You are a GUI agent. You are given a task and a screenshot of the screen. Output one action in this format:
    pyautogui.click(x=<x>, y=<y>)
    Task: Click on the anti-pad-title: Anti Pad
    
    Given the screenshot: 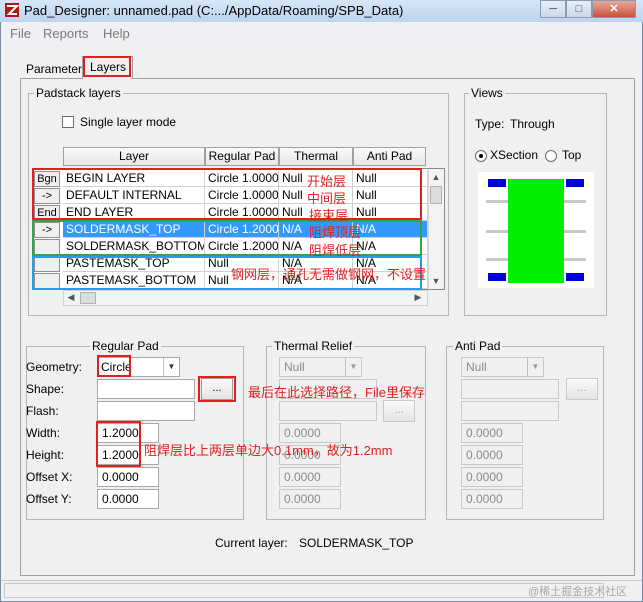 What is the action you would take?
    pyautogui.click(x=478, y=346)
    